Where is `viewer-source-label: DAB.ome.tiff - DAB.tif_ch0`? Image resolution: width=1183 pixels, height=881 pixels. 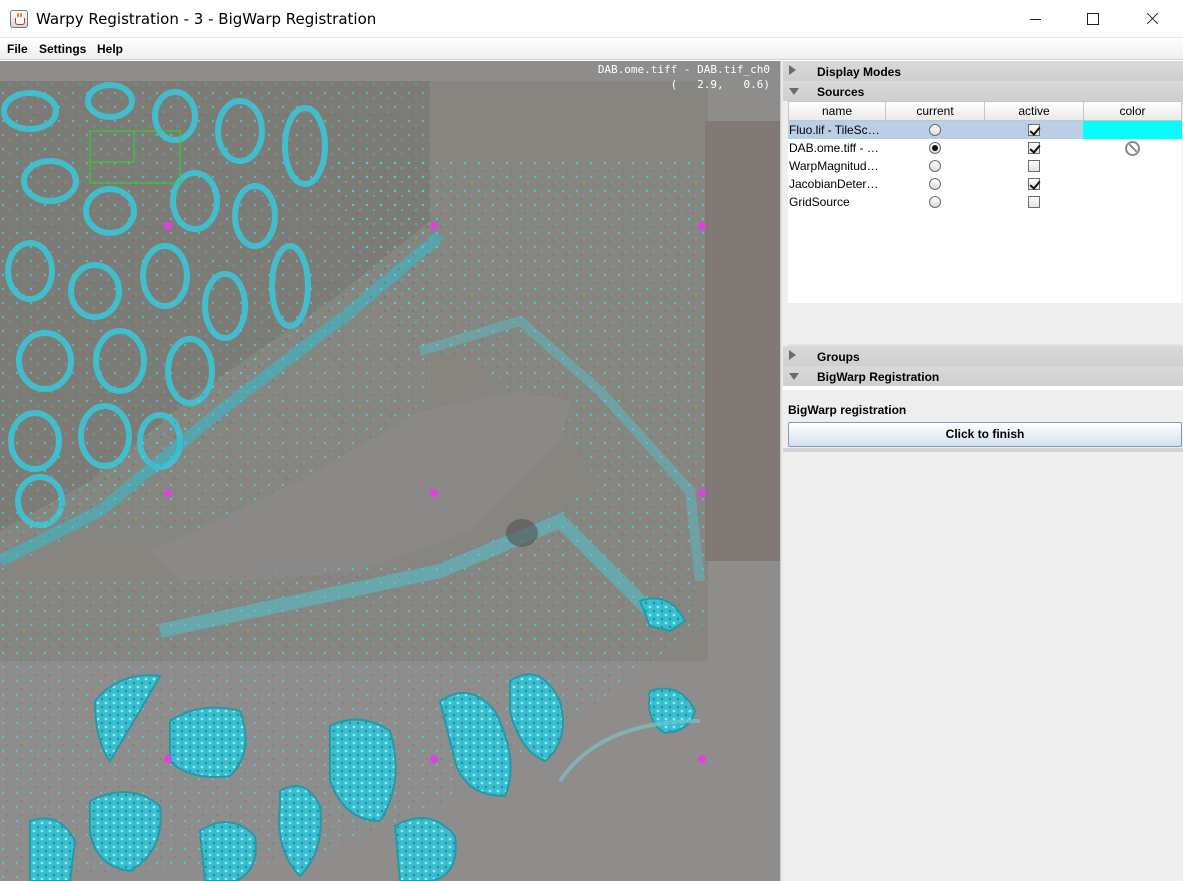
viewer-source-label: DAB.ome.tiff - DAB.tif_ch0 is located at coordinates (683, 69).